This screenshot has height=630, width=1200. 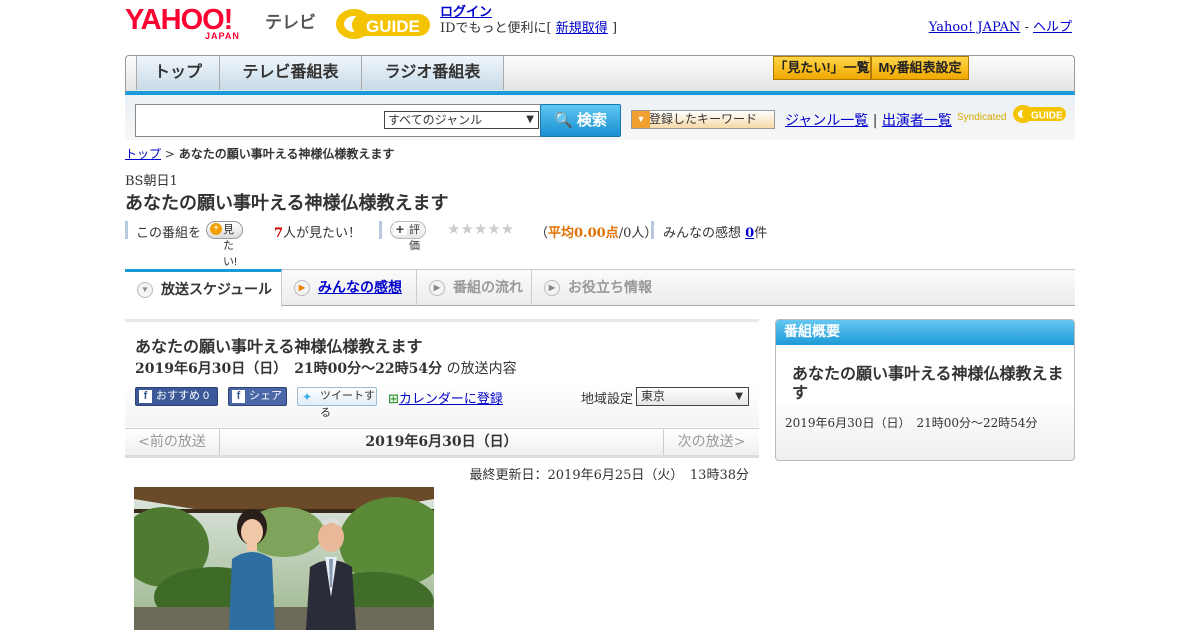 What do you see at coordinates (711, 442) in the screenshot?
I see `next-broadcast-link: 次の放送>` at bounding box center [711, 442].